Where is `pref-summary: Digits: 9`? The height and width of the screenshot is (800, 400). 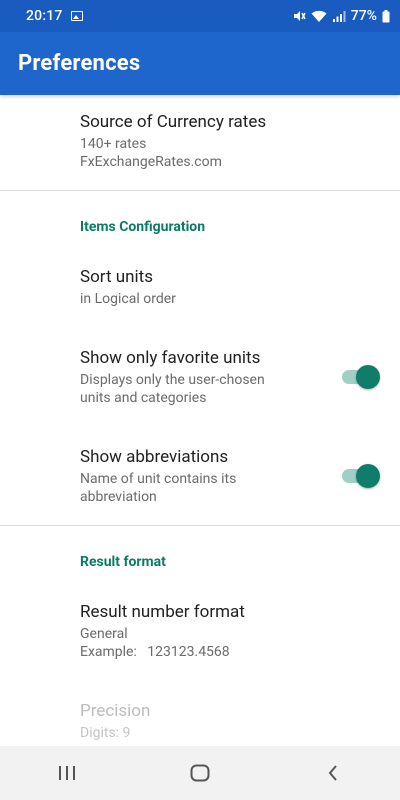
pref-summary: Digits: 9 is located at coordinates (105, 733).